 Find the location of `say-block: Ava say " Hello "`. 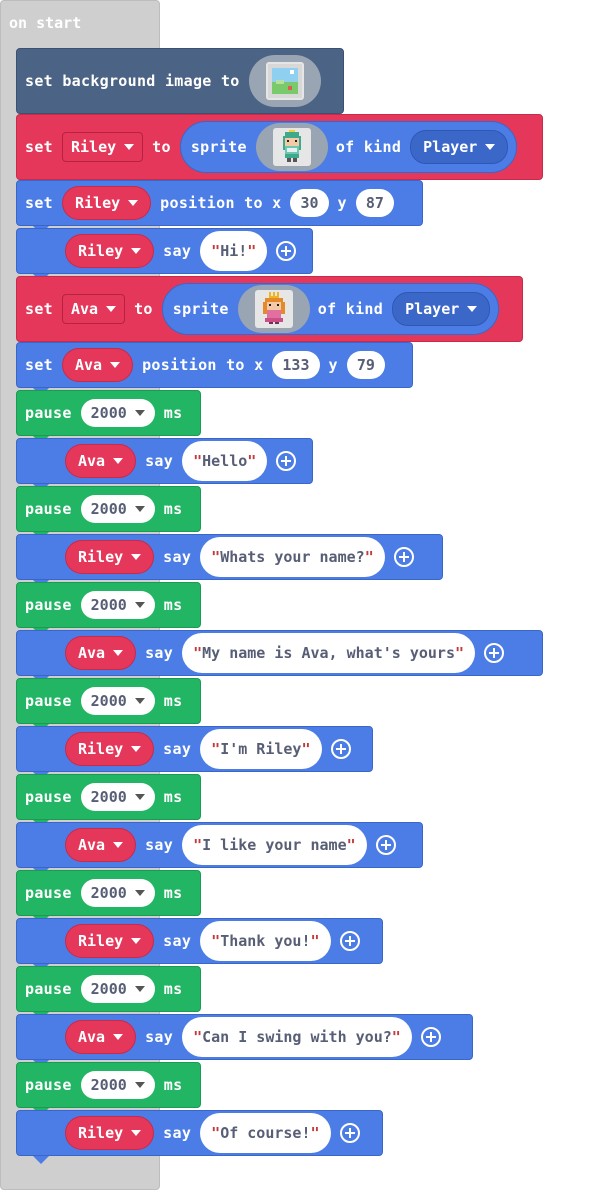

say-block: Ava say " Hello " is located at coordinates (164, 465).